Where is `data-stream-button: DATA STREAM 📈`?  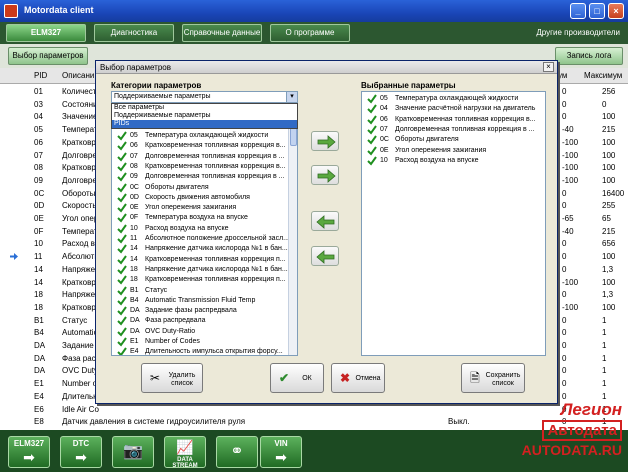 data-stream-button: DATA STREAM 📈 is located at coordinates (185, 452).